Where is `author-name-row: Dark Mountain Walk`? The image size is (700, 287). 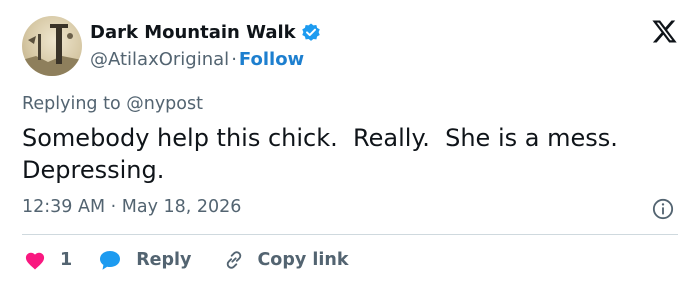
author-name-row: Dark Mountain Walk is located at coordinates (205, 32).